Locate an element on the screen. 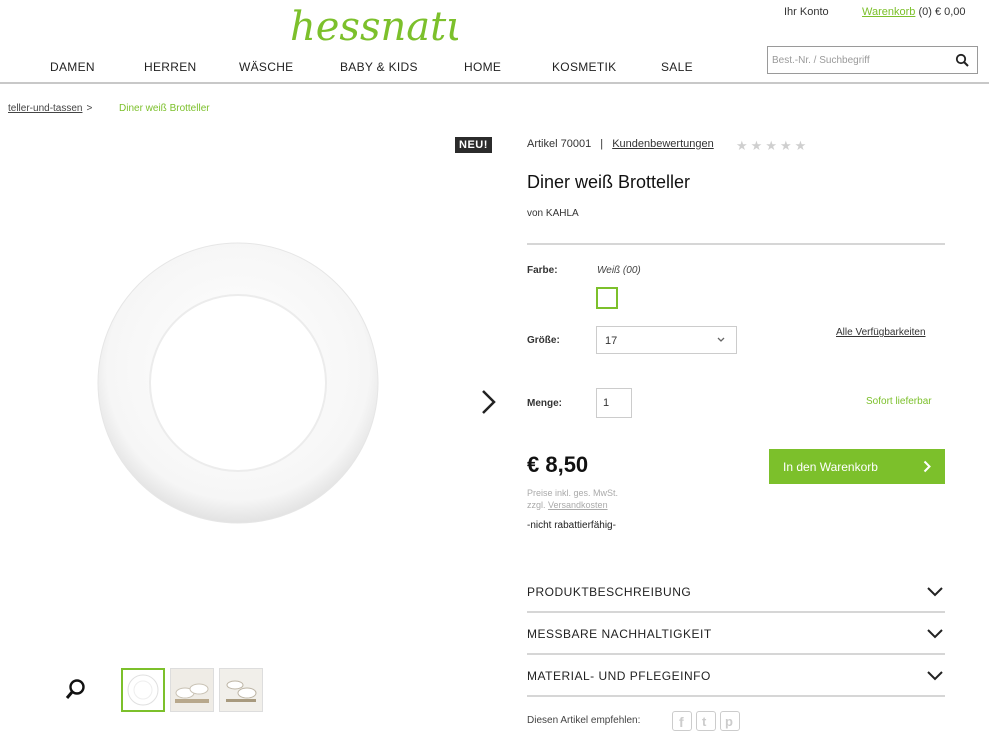 The image size is (989, 756). thumbnail-set-image is located at coordinates (241, 690).